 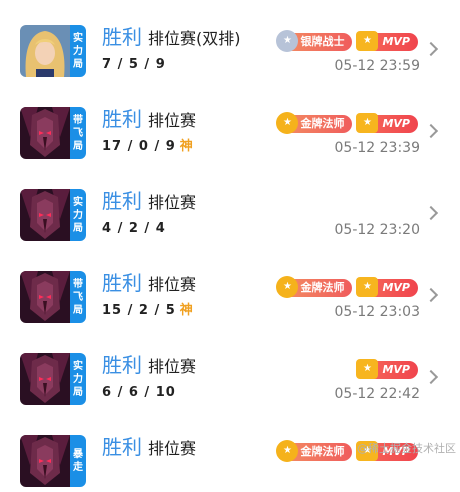 What do you see at coordinates (322, 41) in the screenshot?
I see `badge-label: 银牌战士` at bounding box center [322, 41].